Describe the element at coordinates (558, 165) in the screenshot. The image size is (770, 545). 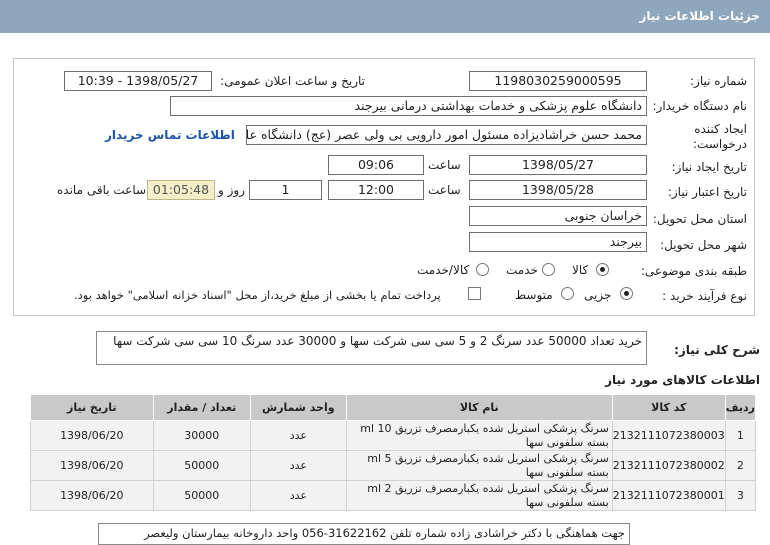
I see `created-date-field: 1398/05/27` at that location.